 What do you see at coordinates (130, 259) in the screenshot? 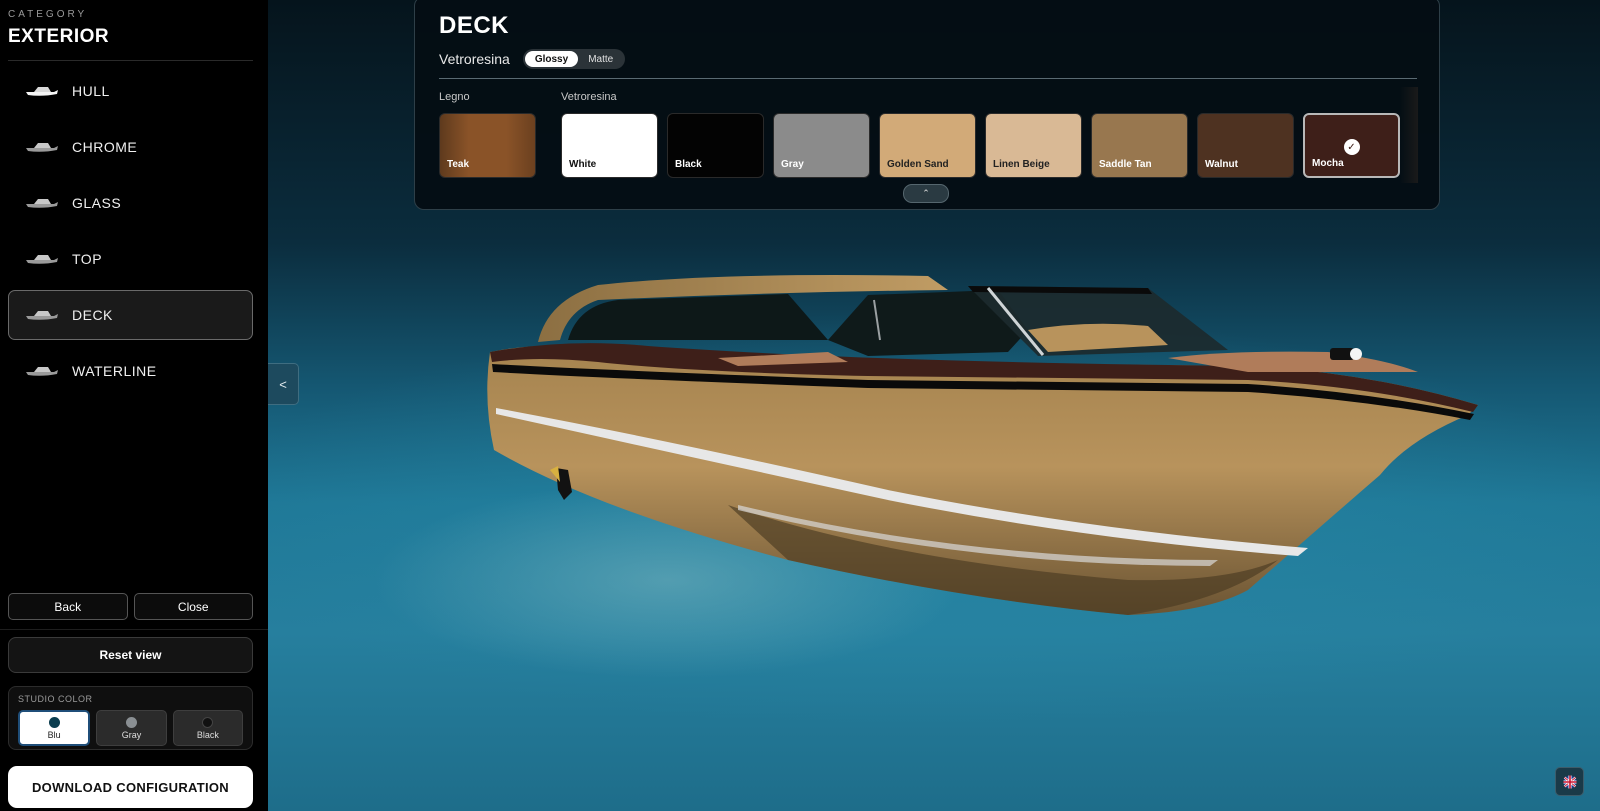
I see `menu-item-top: TOP` at bounding box center [130, 259].